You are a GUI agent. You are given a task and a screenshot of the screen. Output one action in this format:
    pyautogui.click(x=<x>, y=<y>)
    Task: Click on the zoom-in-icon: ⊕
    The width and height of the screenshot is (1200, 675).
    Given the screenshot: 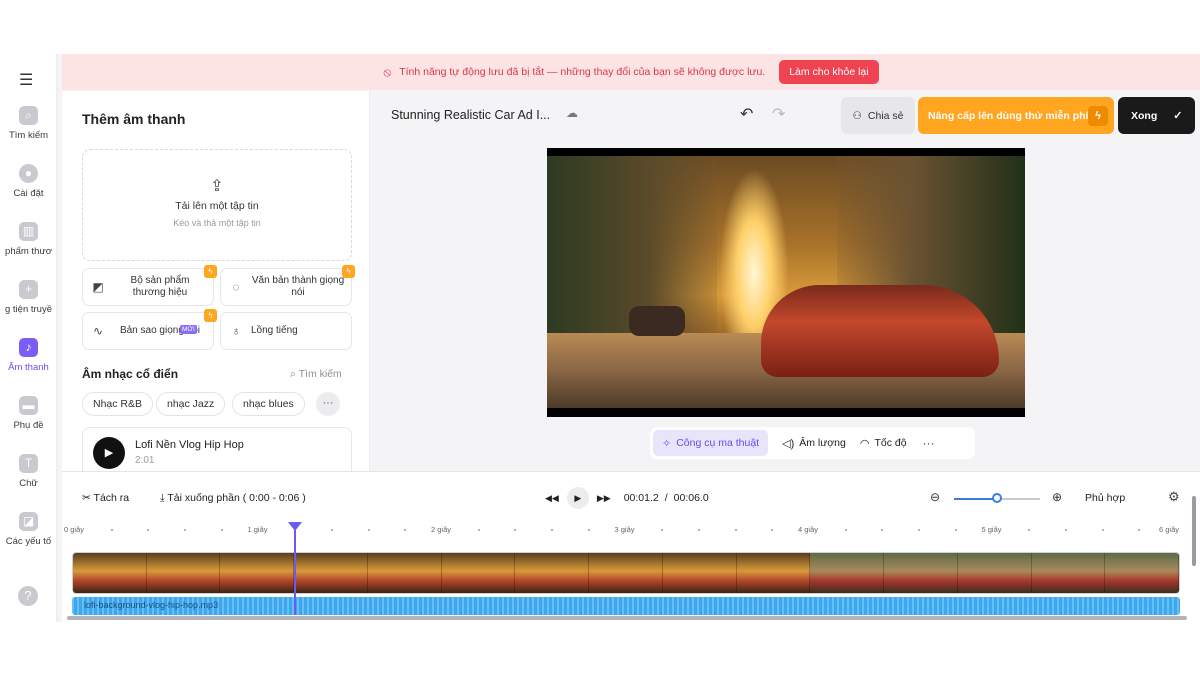 What is the action you would take?
    pyautogui.click(x=1057, y=497)
    